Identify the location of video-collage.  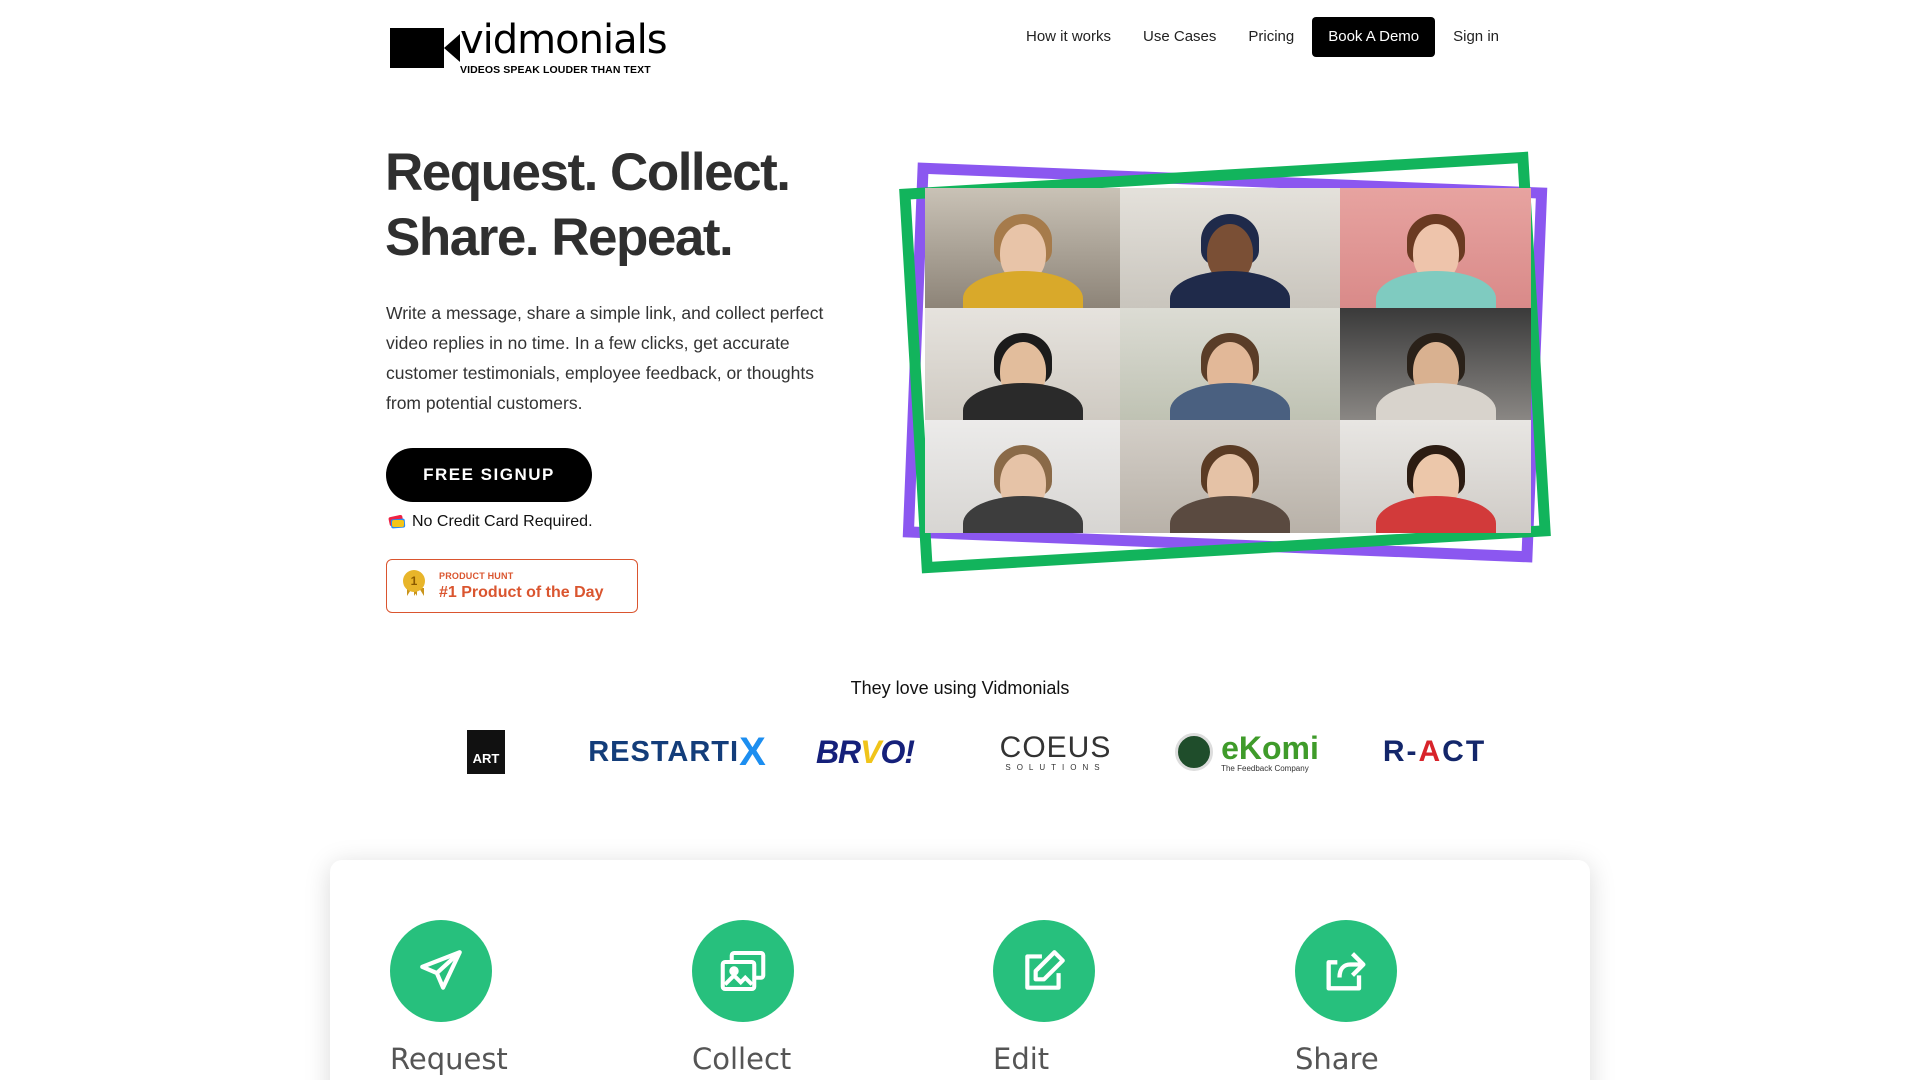
(1230, 362).